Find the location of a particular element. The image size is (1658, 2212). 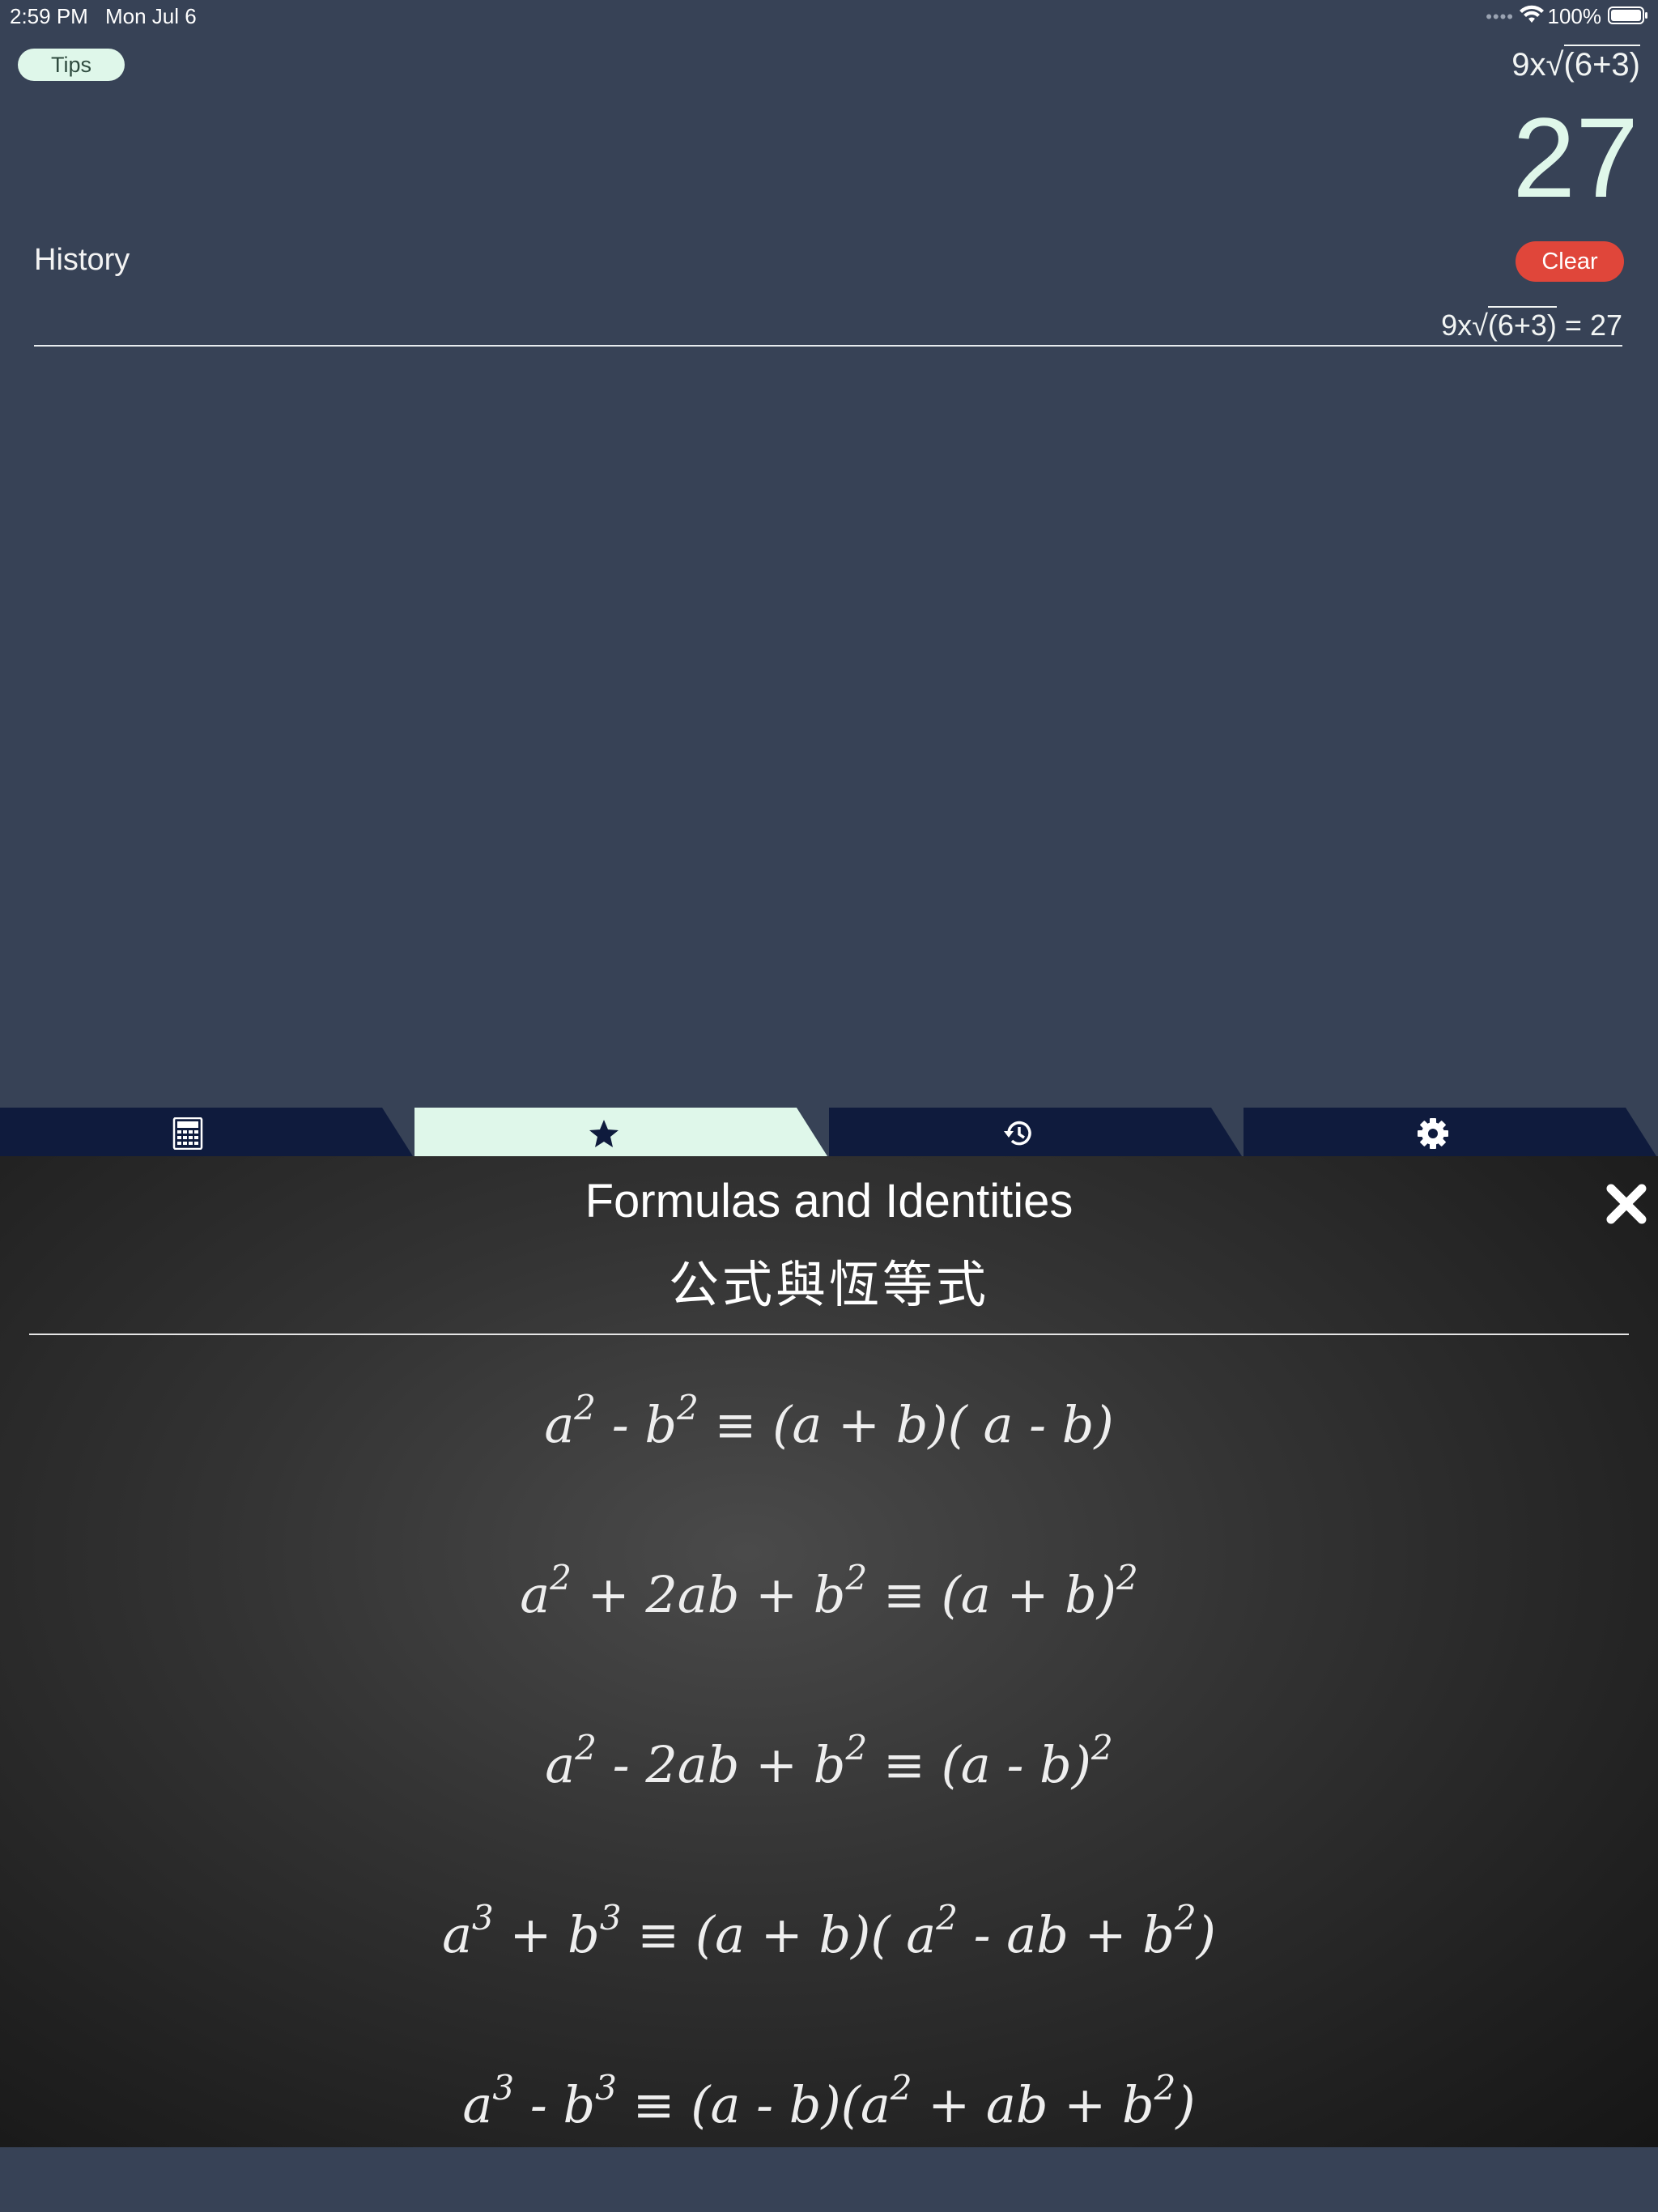

tab-settings-bg is located at coordinates (1450, 1132).